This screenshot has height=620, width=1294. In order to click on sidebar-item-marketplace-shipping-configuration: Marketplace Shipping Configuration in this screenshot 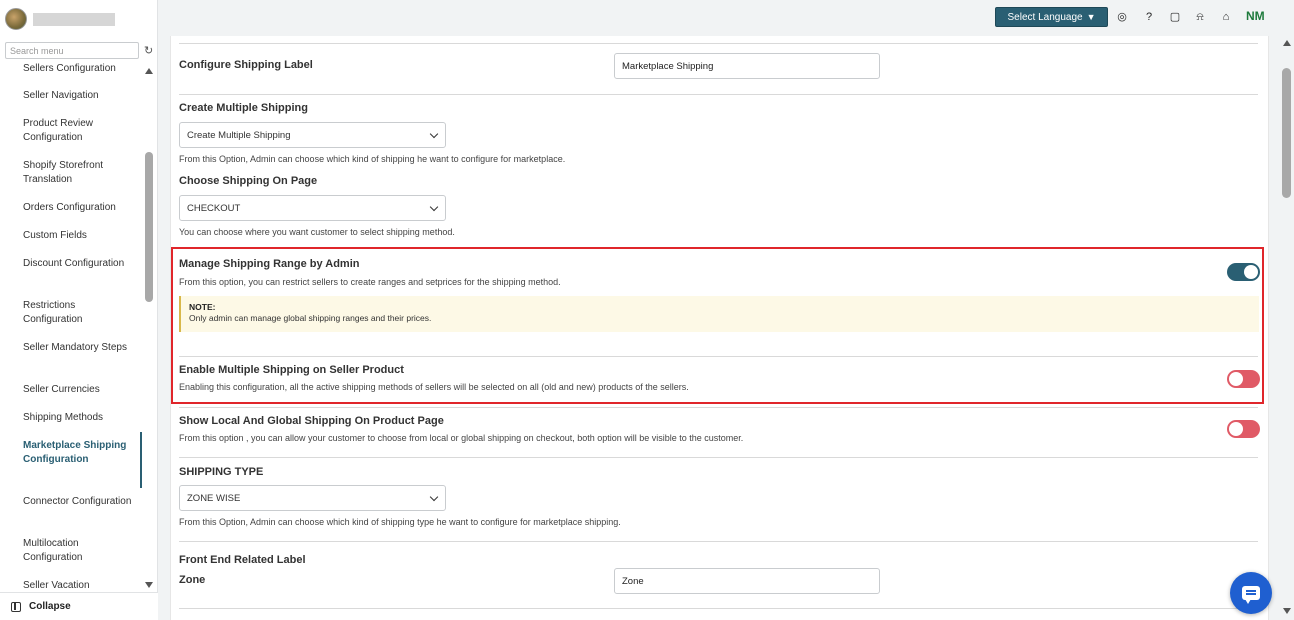, I will do `click(78, 453)`.